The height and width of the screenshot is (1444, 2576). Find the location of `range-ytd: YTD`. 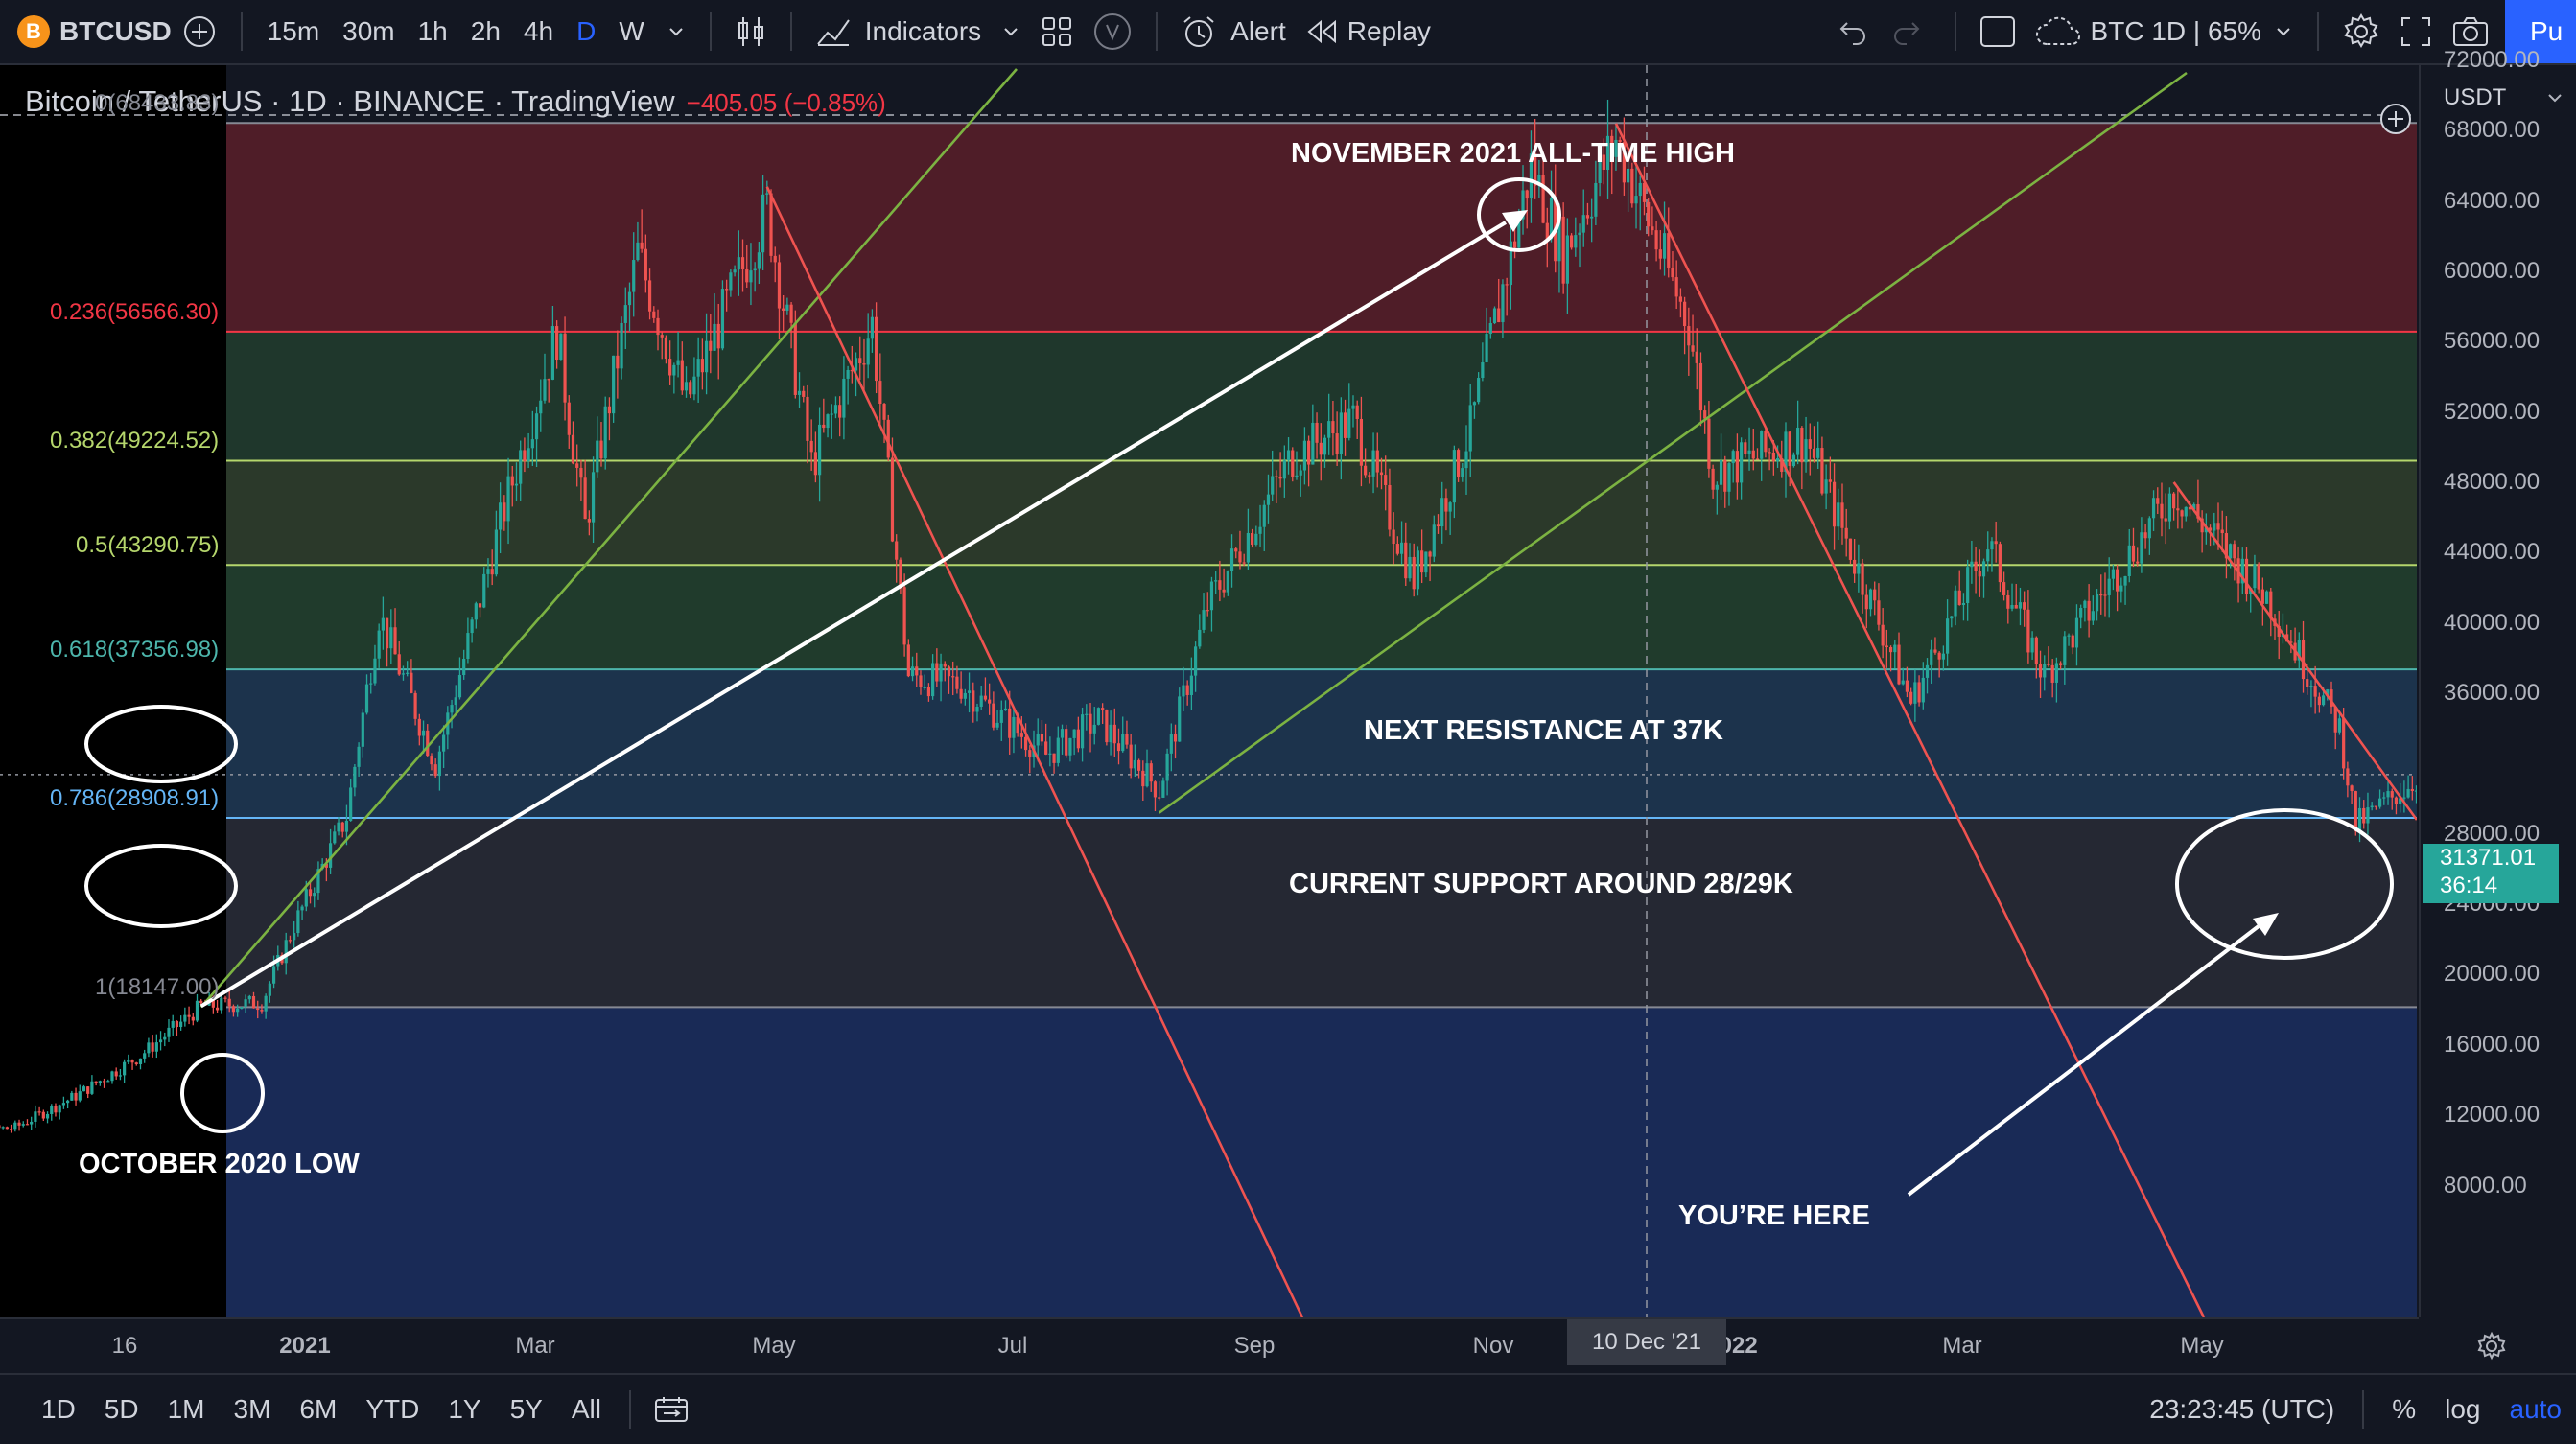

range-ytd: YTD is located at coordinates (392, 1409).